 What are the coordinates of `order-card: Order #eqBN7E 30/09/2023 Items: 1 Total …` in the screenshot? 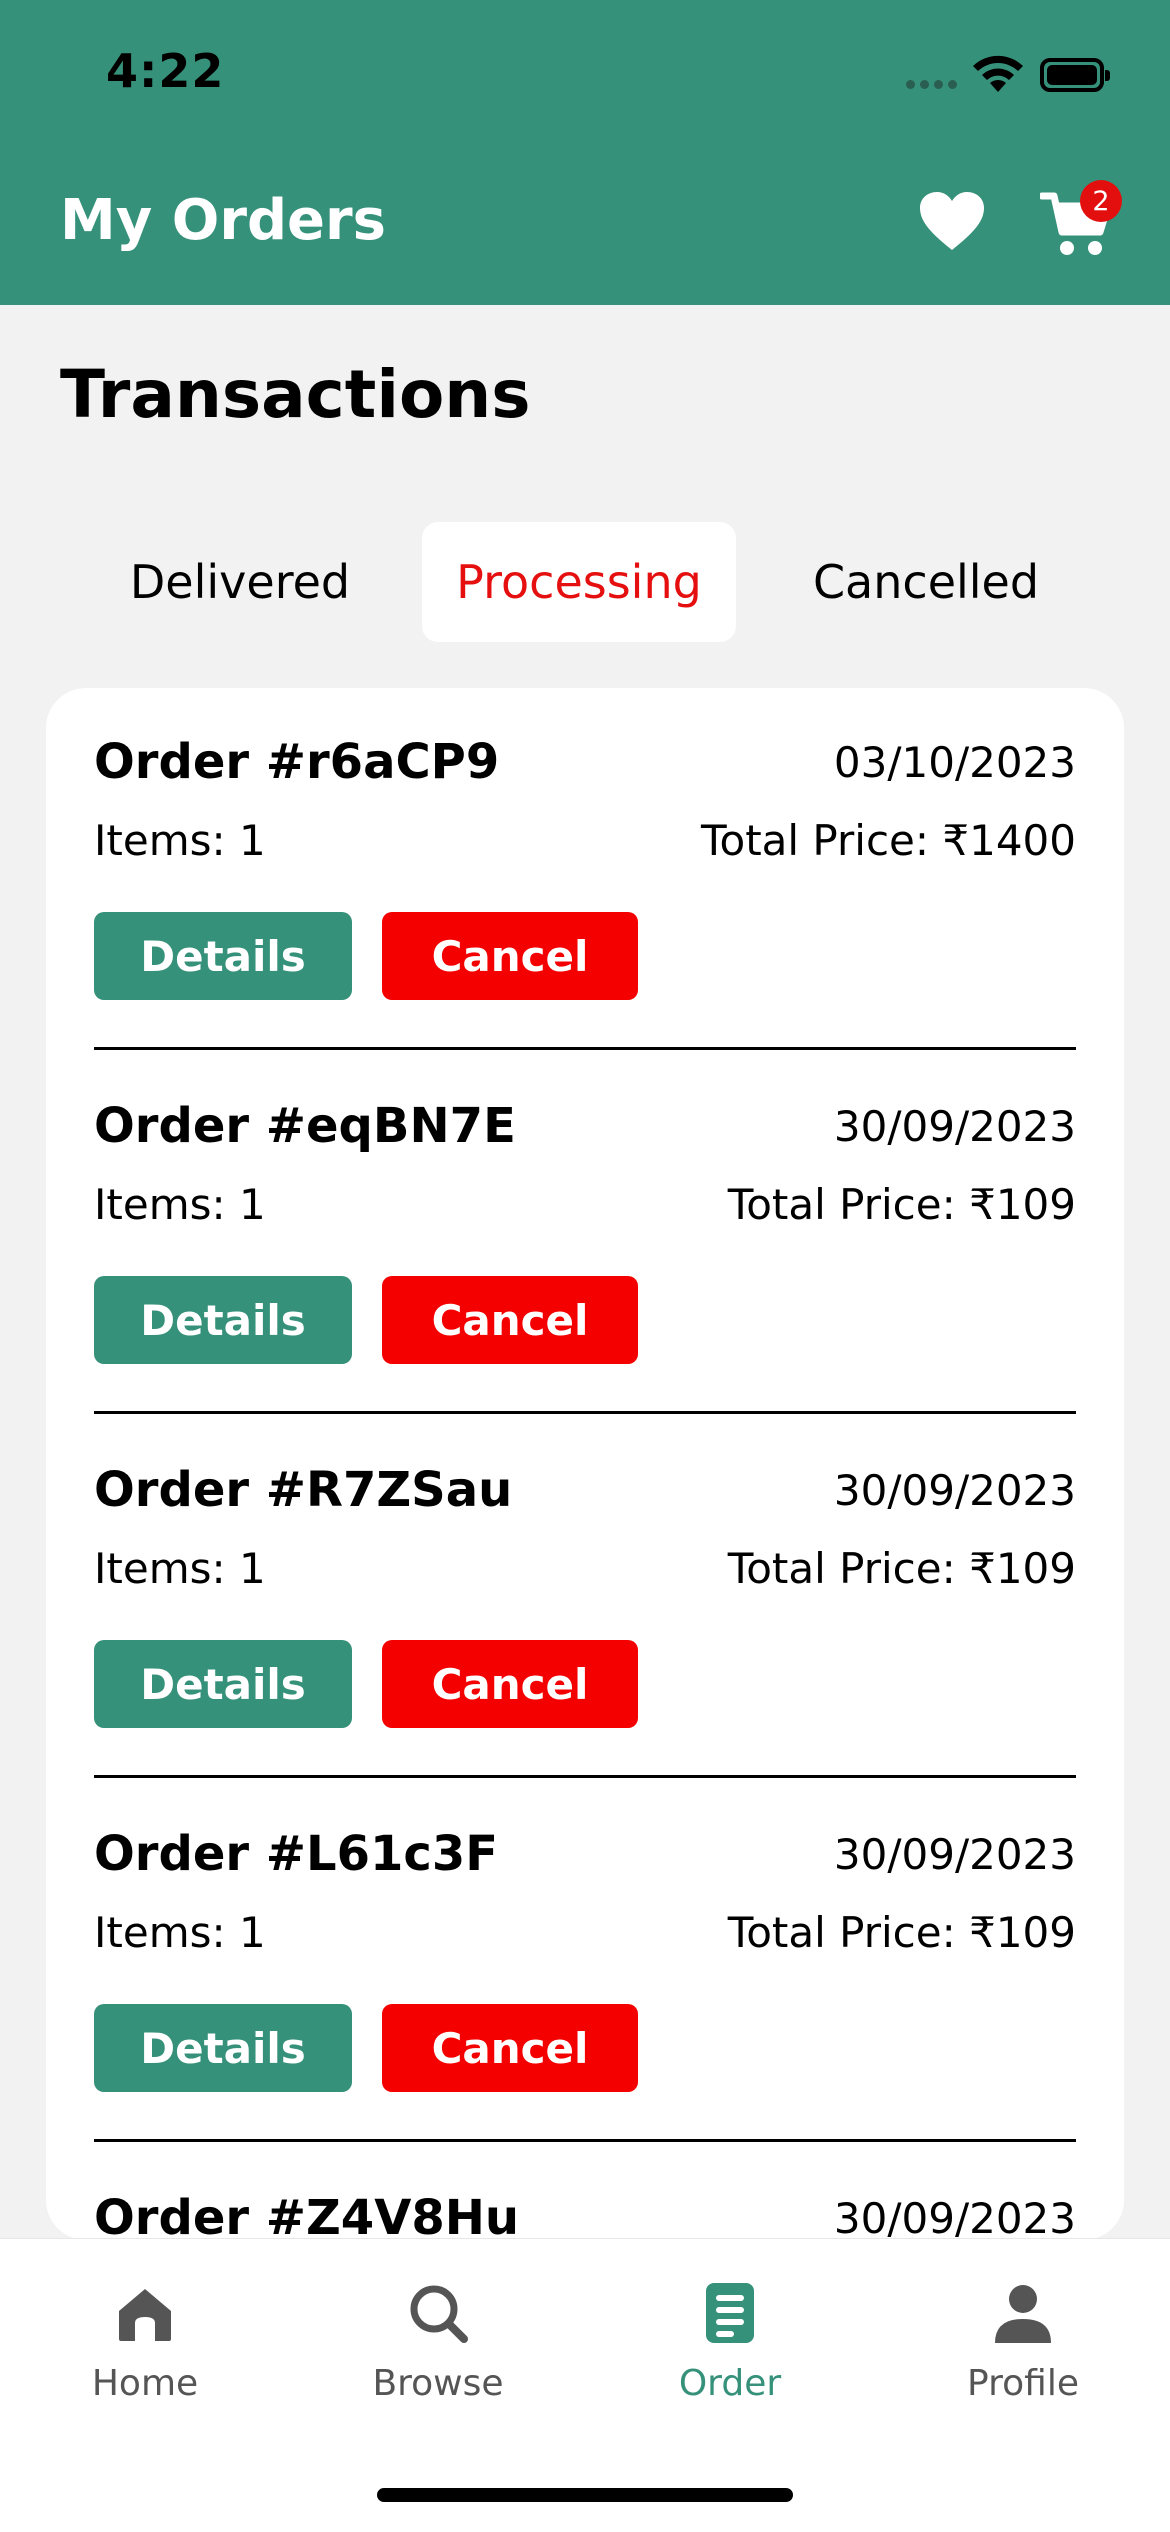 It's located at (585, 1234).